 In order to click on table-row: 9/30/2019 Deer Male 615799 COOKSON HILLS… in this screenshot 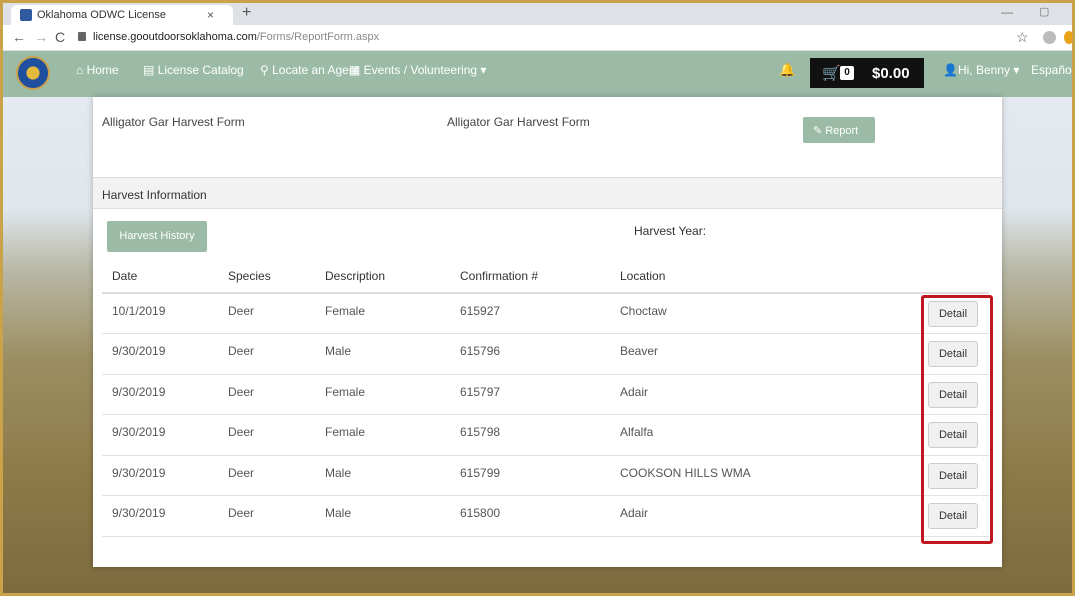, I will do `click(545, 475)`.